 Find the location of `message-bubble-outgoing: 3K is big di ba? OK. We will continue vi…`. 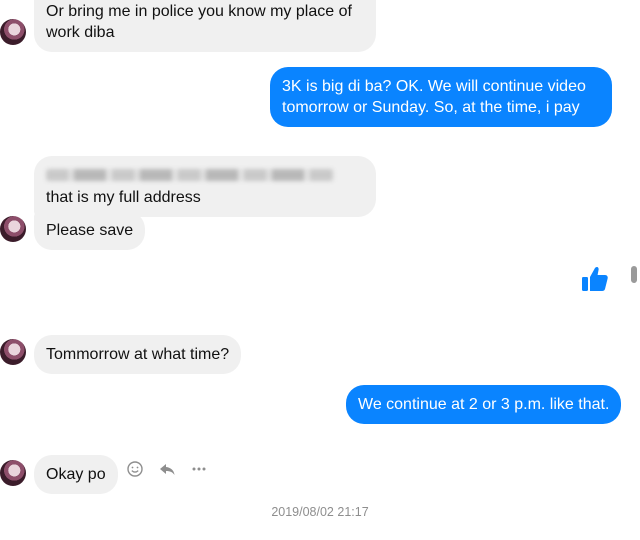

message-bubble-outgoing: 3K is big di ba? OK. We will continue vi… is located at coordinates (441, 97).